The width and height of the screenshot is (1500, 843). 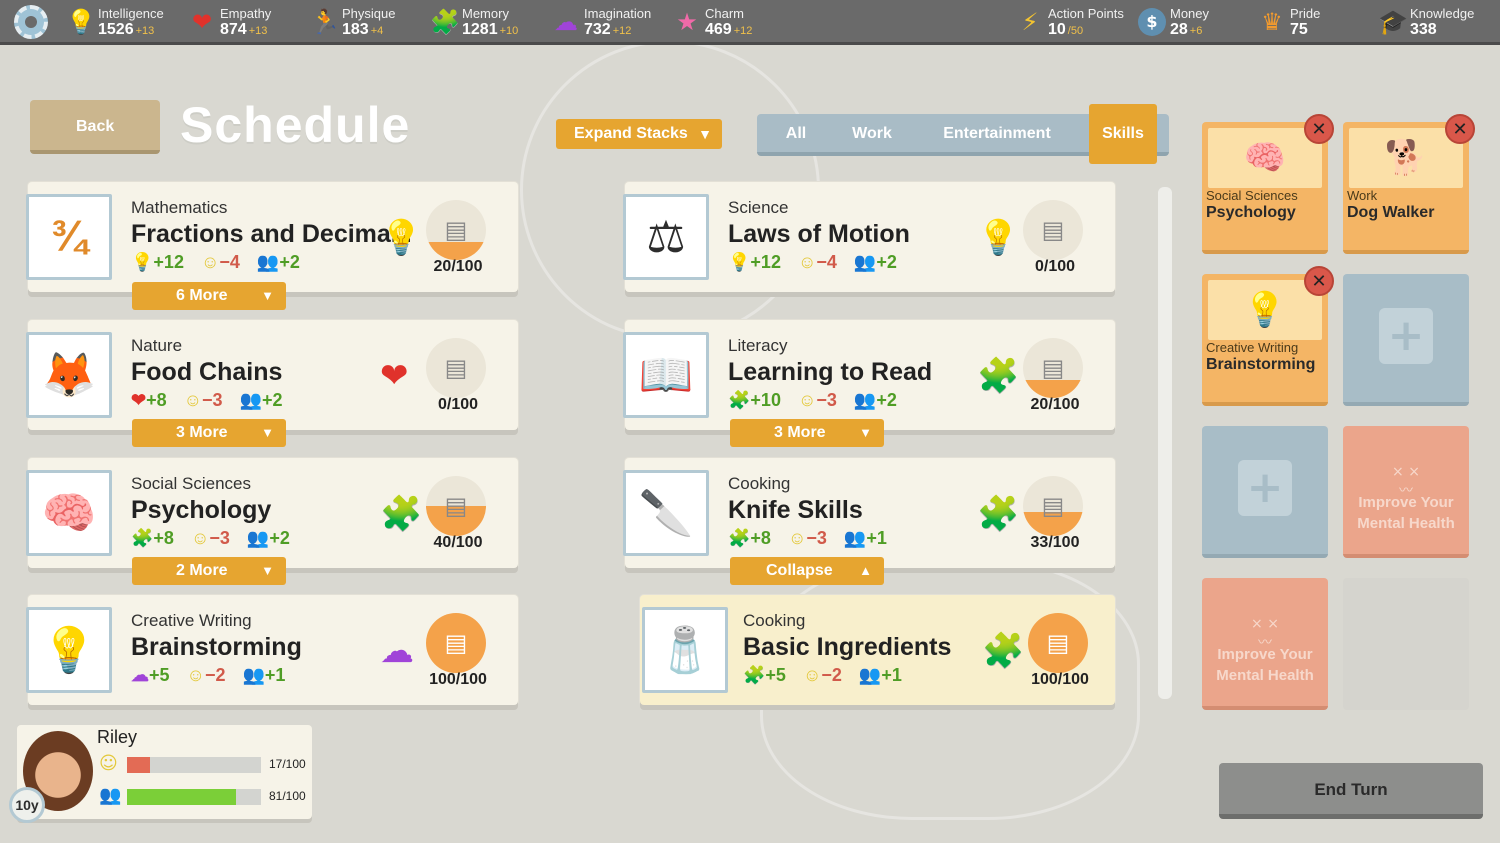 I want to click on scheduled-slot: 🐕 Work Dog Walker ✕, so click(x=1409, y=184).